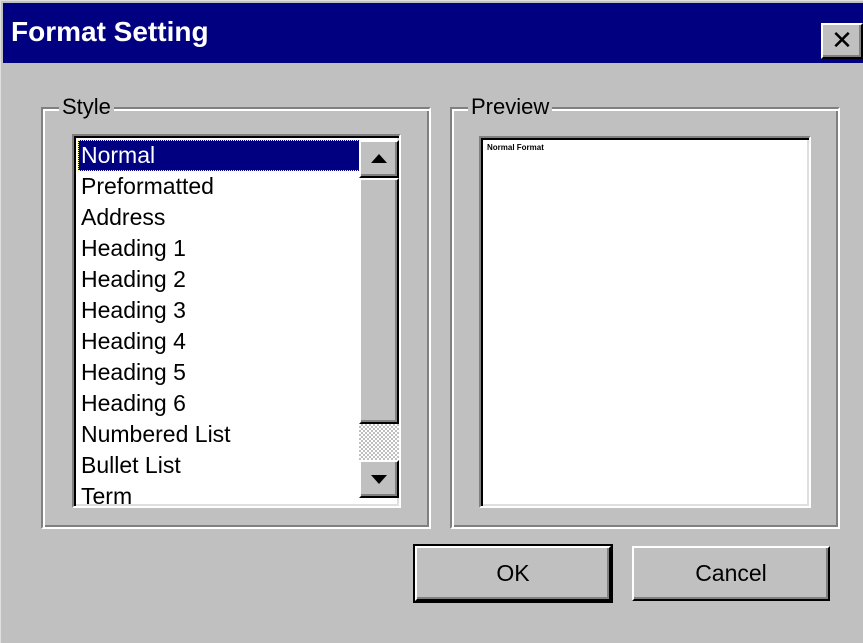 Image resolution: width=863 pixels, height=643 pixels. I want to click on style-list-scrollbar, so click(379, 319).